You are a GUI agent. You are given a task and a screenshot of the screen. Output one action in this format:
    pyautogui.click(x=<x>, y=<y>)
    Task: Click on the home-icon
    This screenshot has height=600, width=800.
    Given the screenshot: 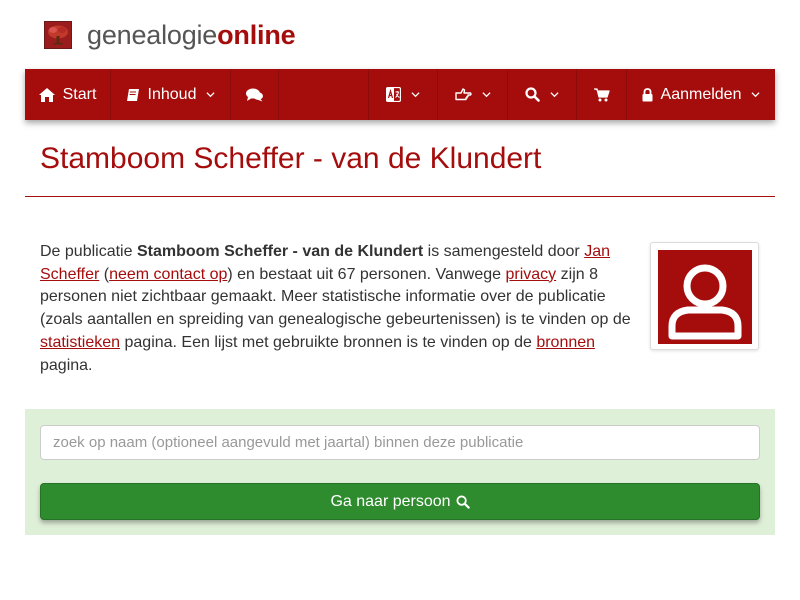 What is the action you would take?
    pyautogui.click(x=46, y=94)
    